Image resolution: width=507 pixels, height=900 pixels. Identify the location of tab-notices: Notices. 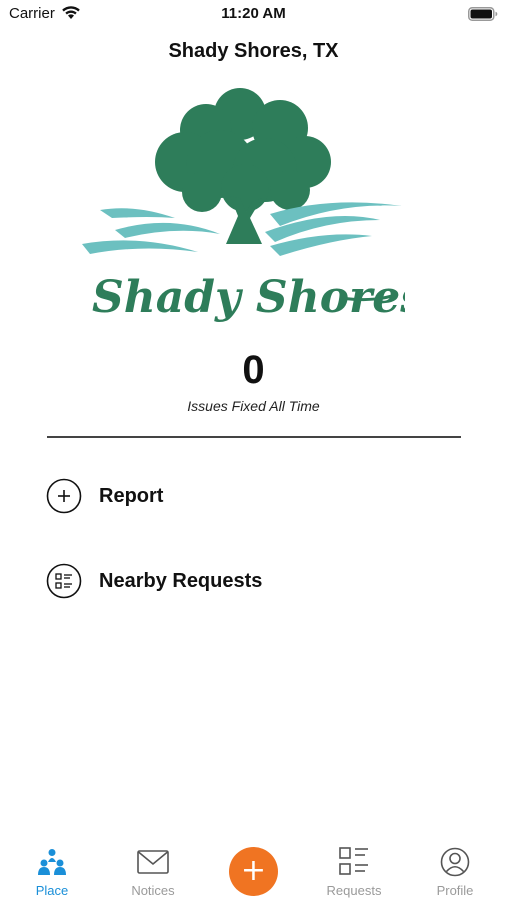
(153, 865).